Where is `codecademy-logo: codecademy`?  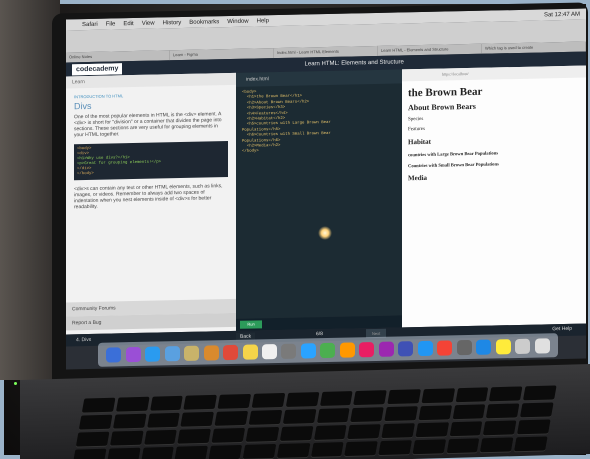 codecademy-logo: codecademy is located at coordinates (97, 68).